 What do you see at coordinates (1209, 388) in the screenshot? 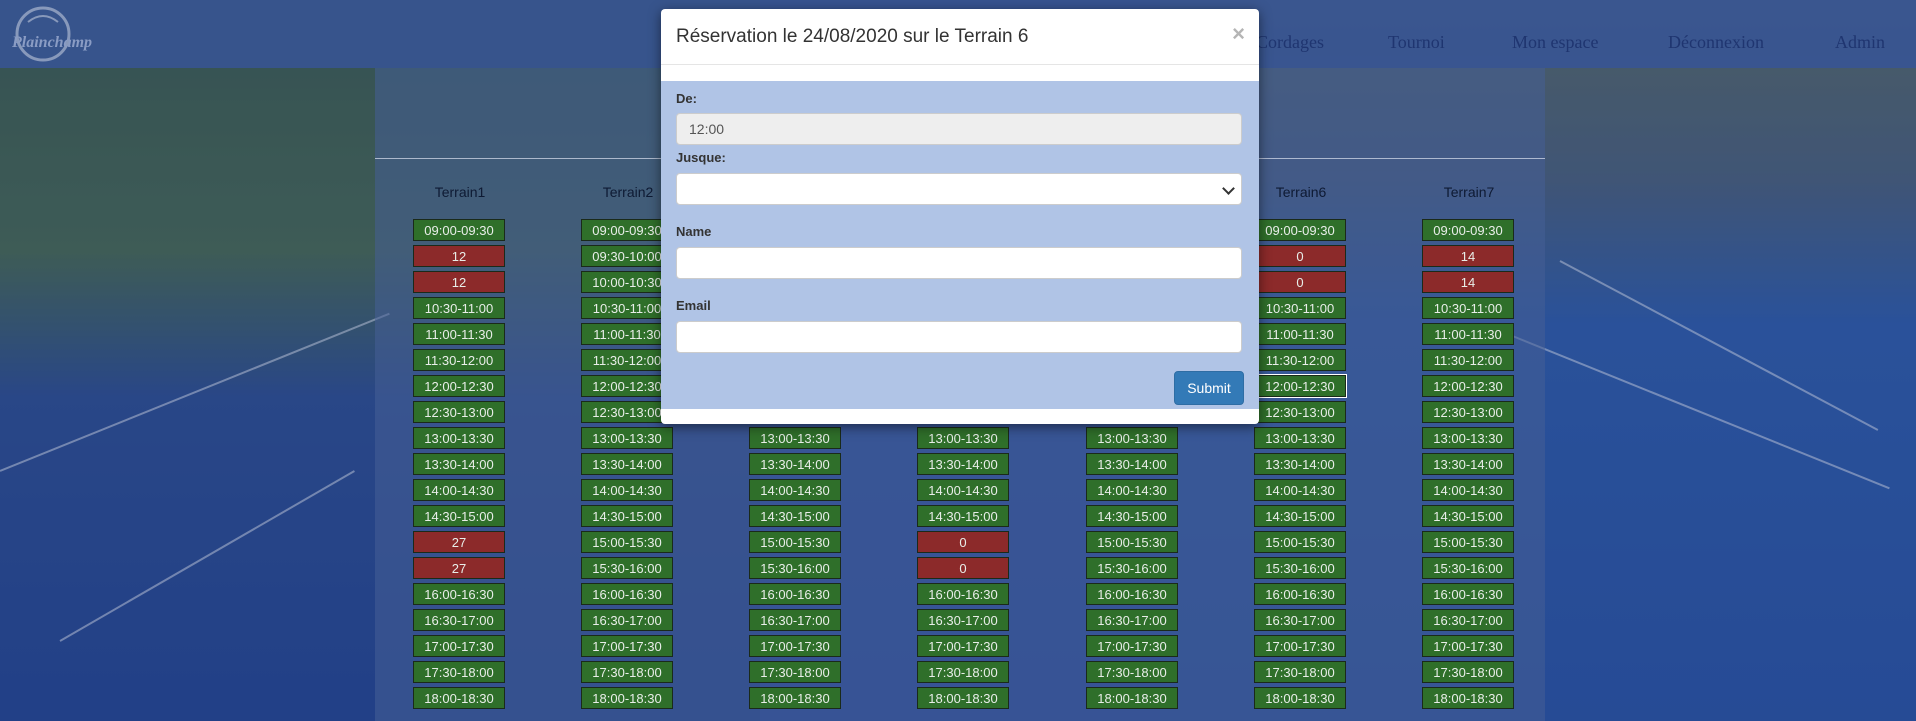
I see `submit-button: Submit` at bounding box center [1209, 388].